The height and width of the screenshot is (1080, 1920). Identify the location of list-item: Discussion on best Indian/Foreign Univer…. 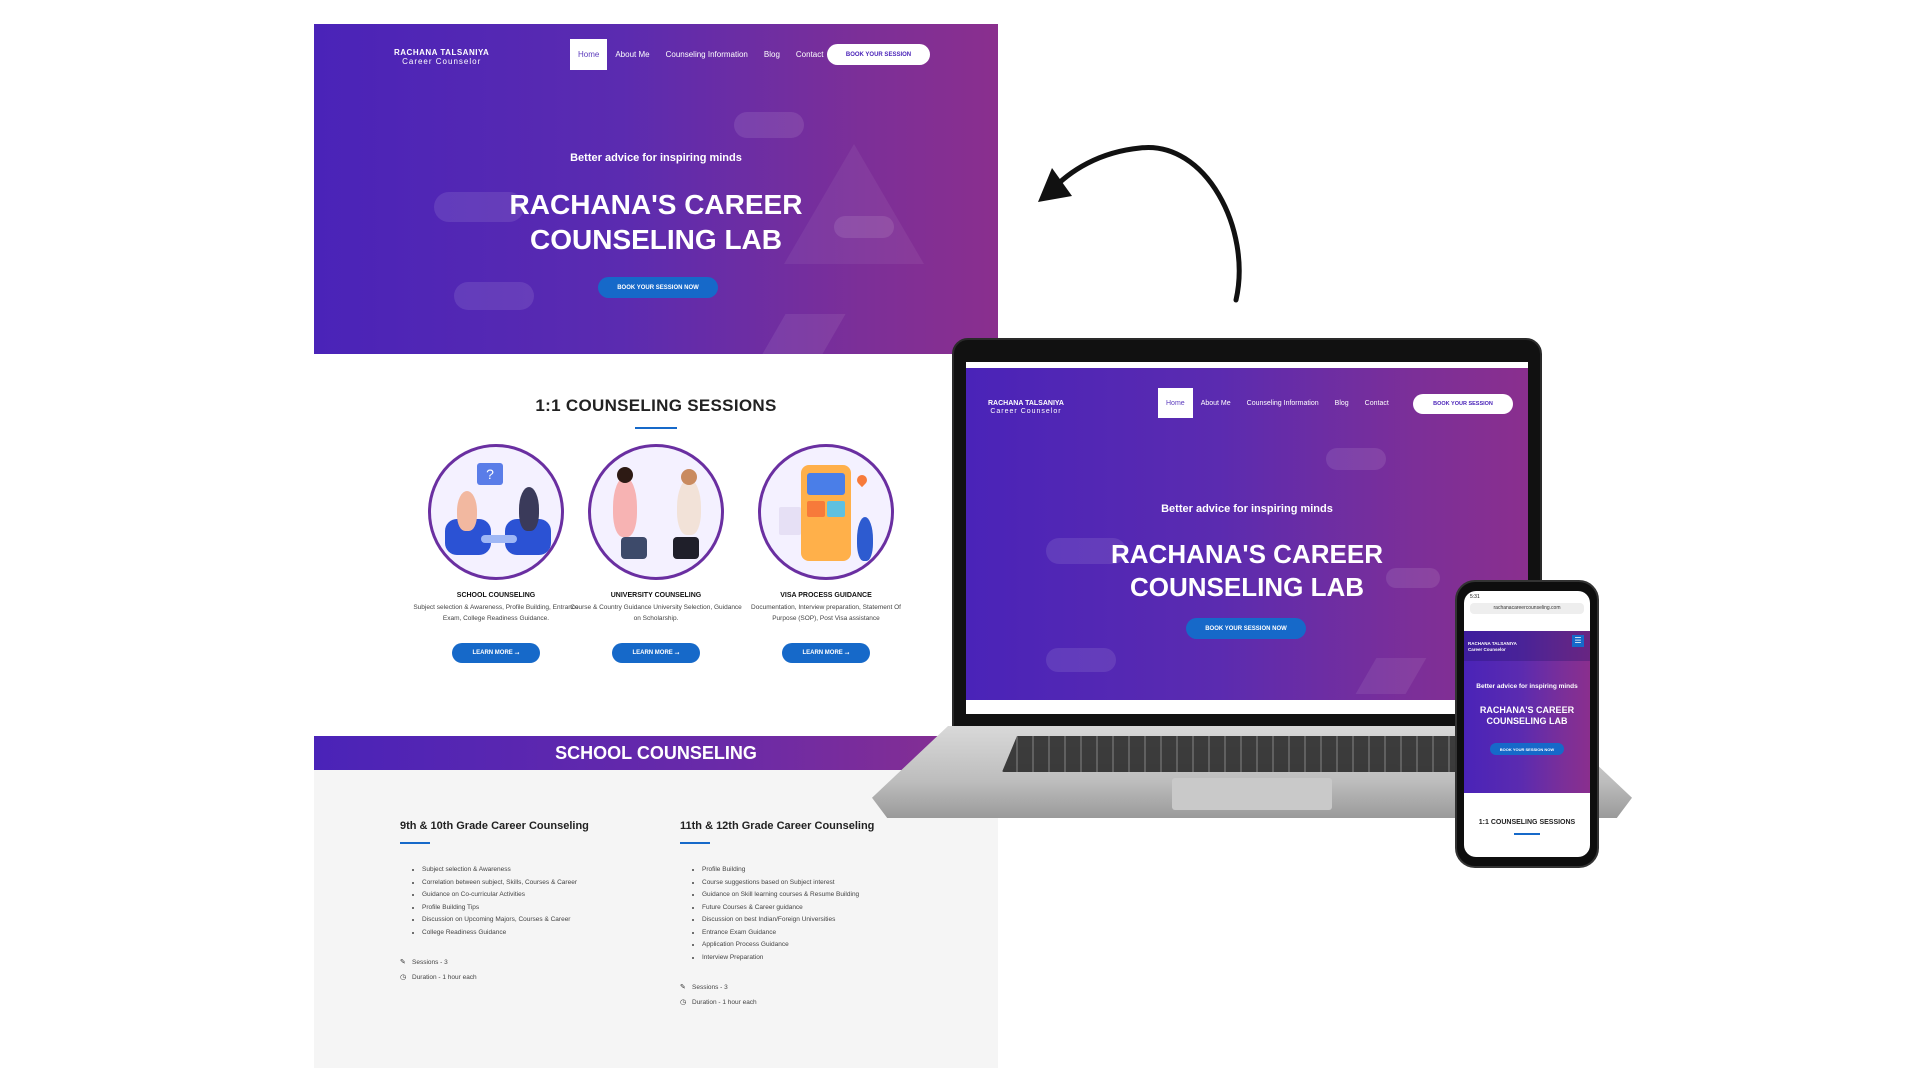
(821, 920).